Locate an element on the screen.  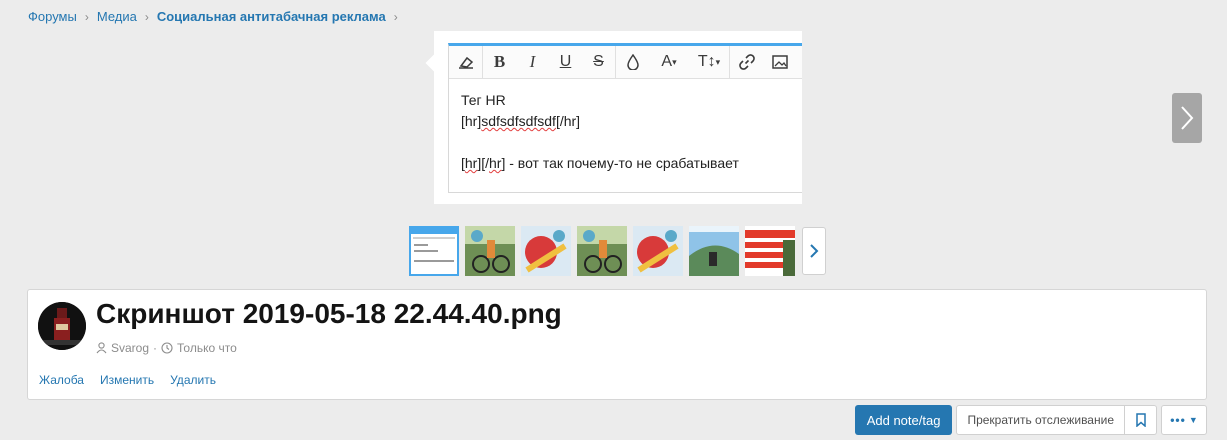
media-meta: Svarog · Только что is located at coordinates (166, 348).